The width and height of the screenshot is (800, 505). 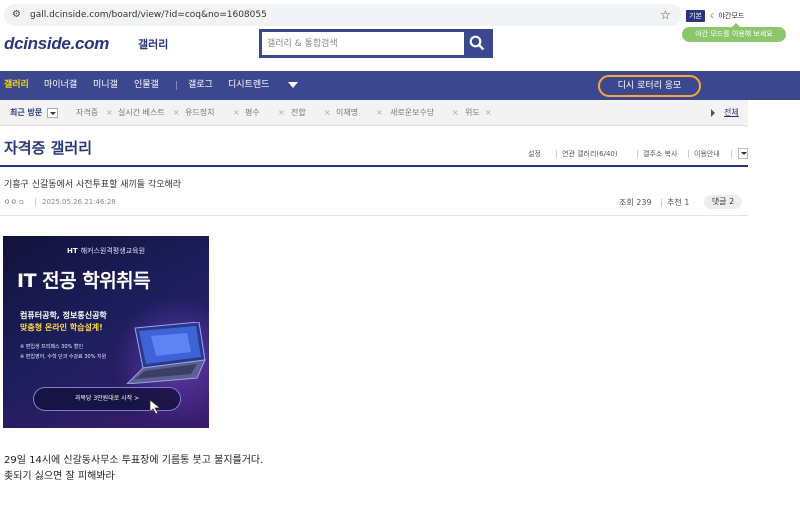 What do you see at coordinates (293, 85) in the screenshot?
I see `nav-more-chevron-icon` at bounding box center [293, 85].